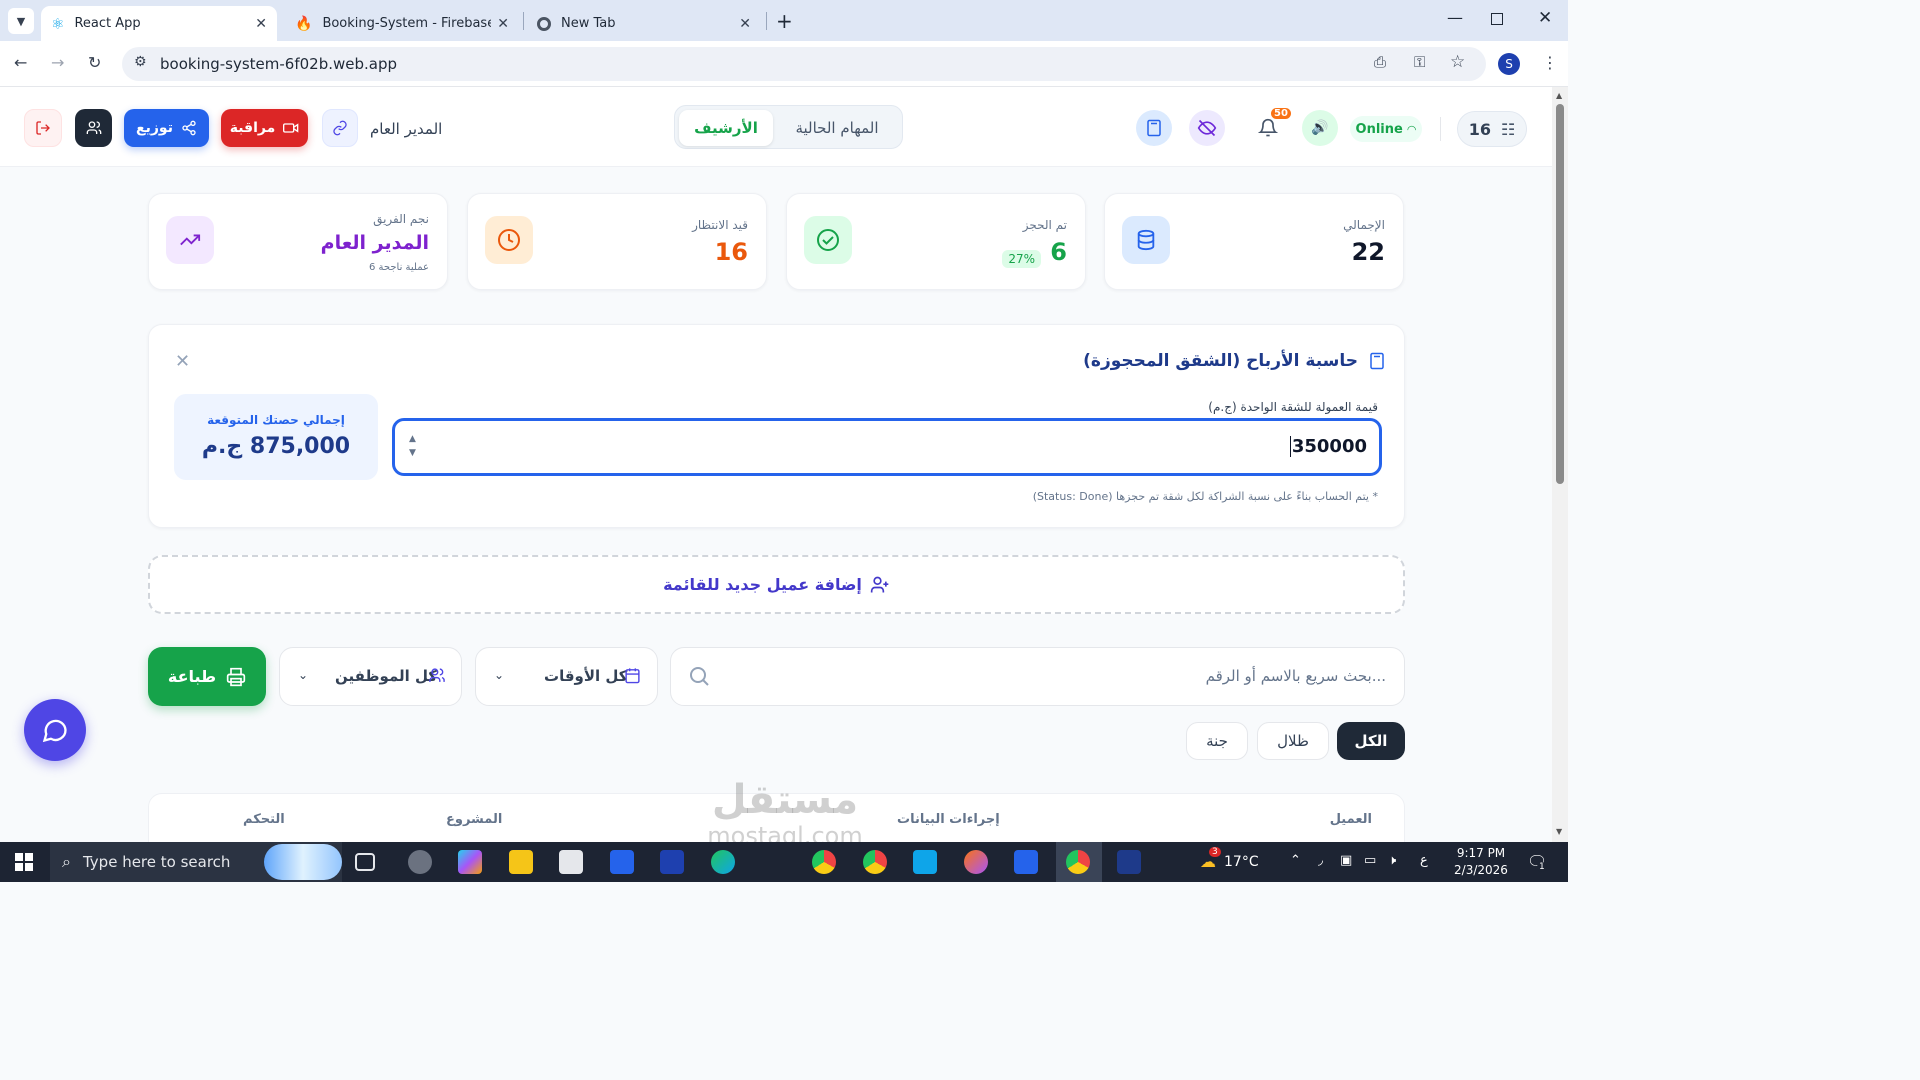 The image size is (1920, 1080). Describe the element at coordinates (571, 862) in the screenshot. I see `store-icon` at that location.